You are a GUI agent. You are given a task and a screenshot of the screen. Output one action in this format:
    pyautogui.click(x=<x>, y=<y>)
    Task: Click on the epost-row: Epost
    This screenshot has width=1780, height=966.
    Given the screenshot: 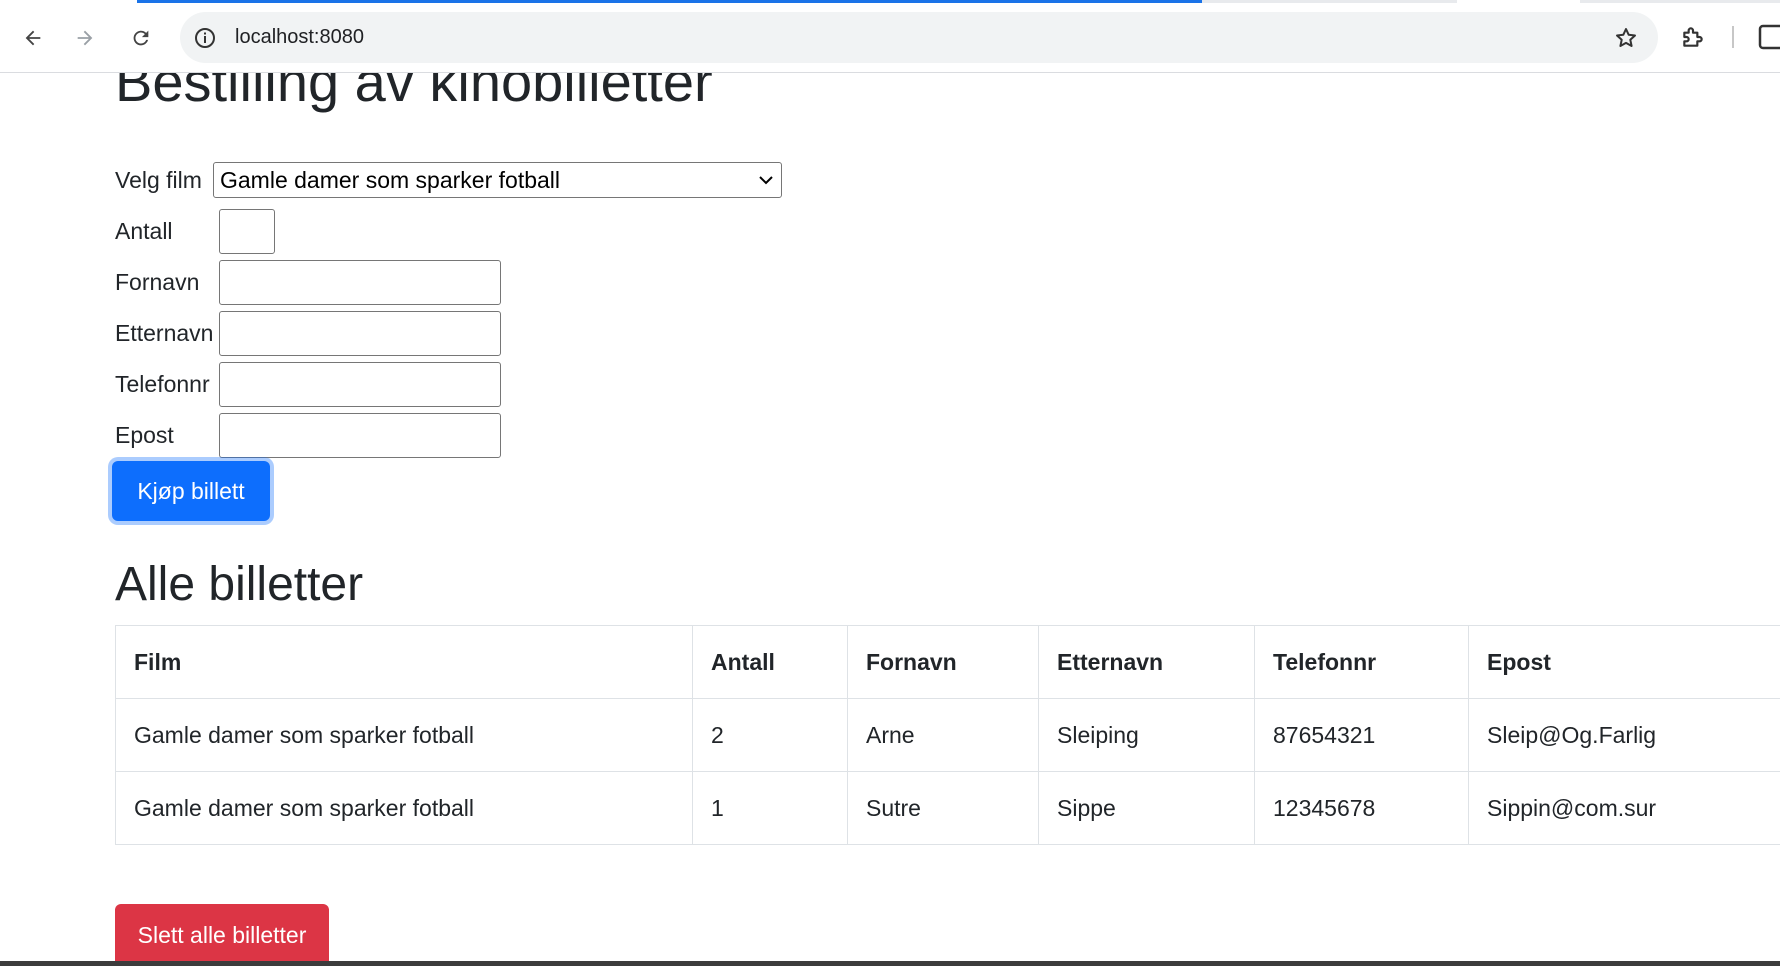 What is the action you would take?
    pyautogui.click(x=167, y=435)
    